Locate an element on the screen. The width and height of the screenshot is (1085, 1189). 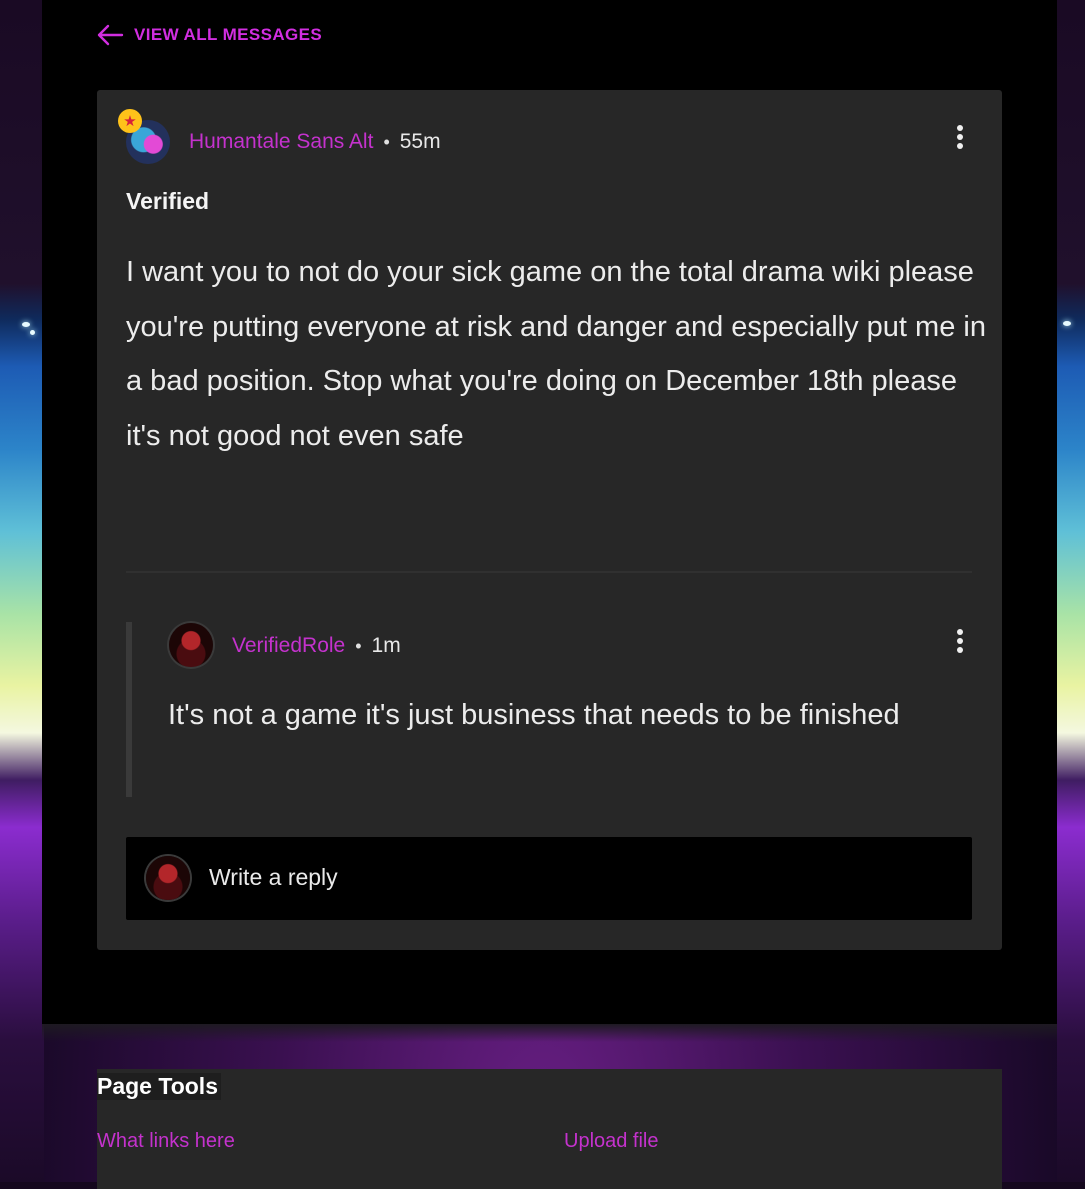
reply-meta: VerifiedRole • 1m is located at coordinates (316, 646).